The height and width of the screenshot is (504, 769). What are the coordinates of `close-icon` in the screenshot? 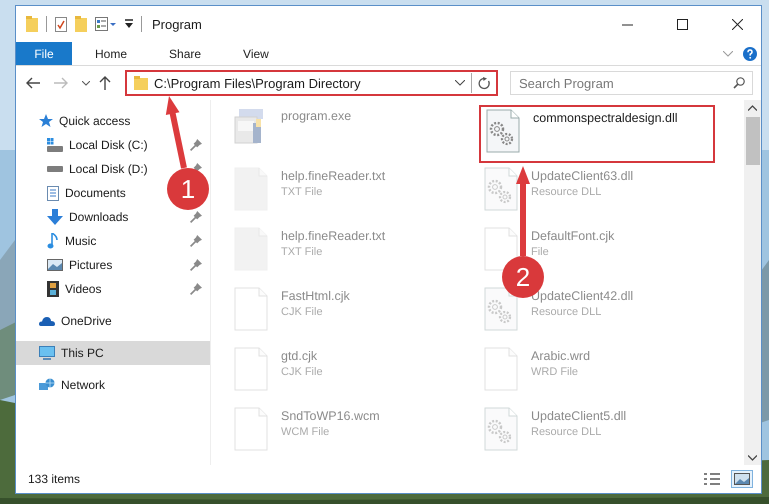 It's located at (737, 24).